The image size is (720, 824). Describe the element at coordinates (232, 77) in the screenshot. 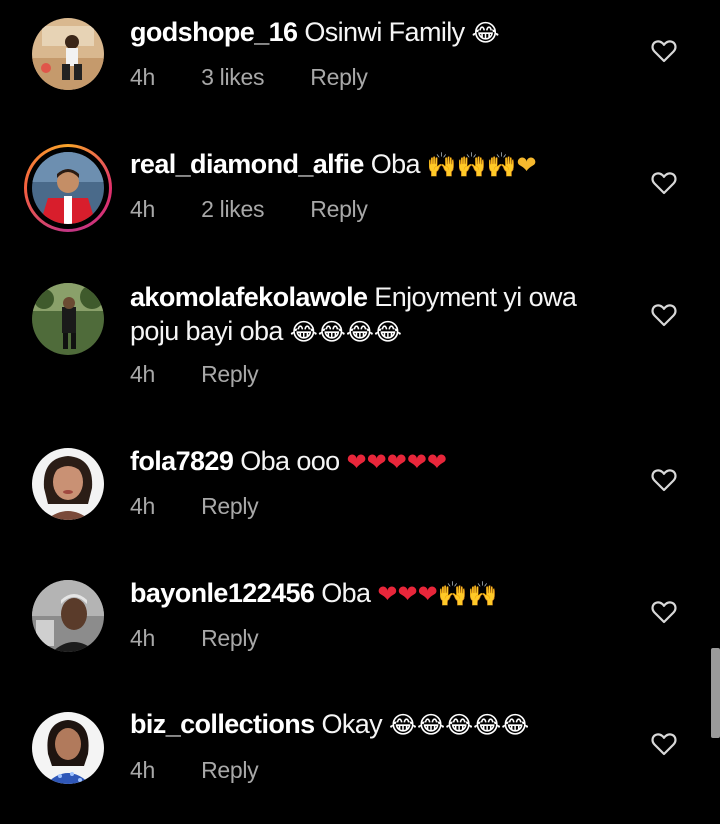

I see `comment-likes: 3 likes` at that location.